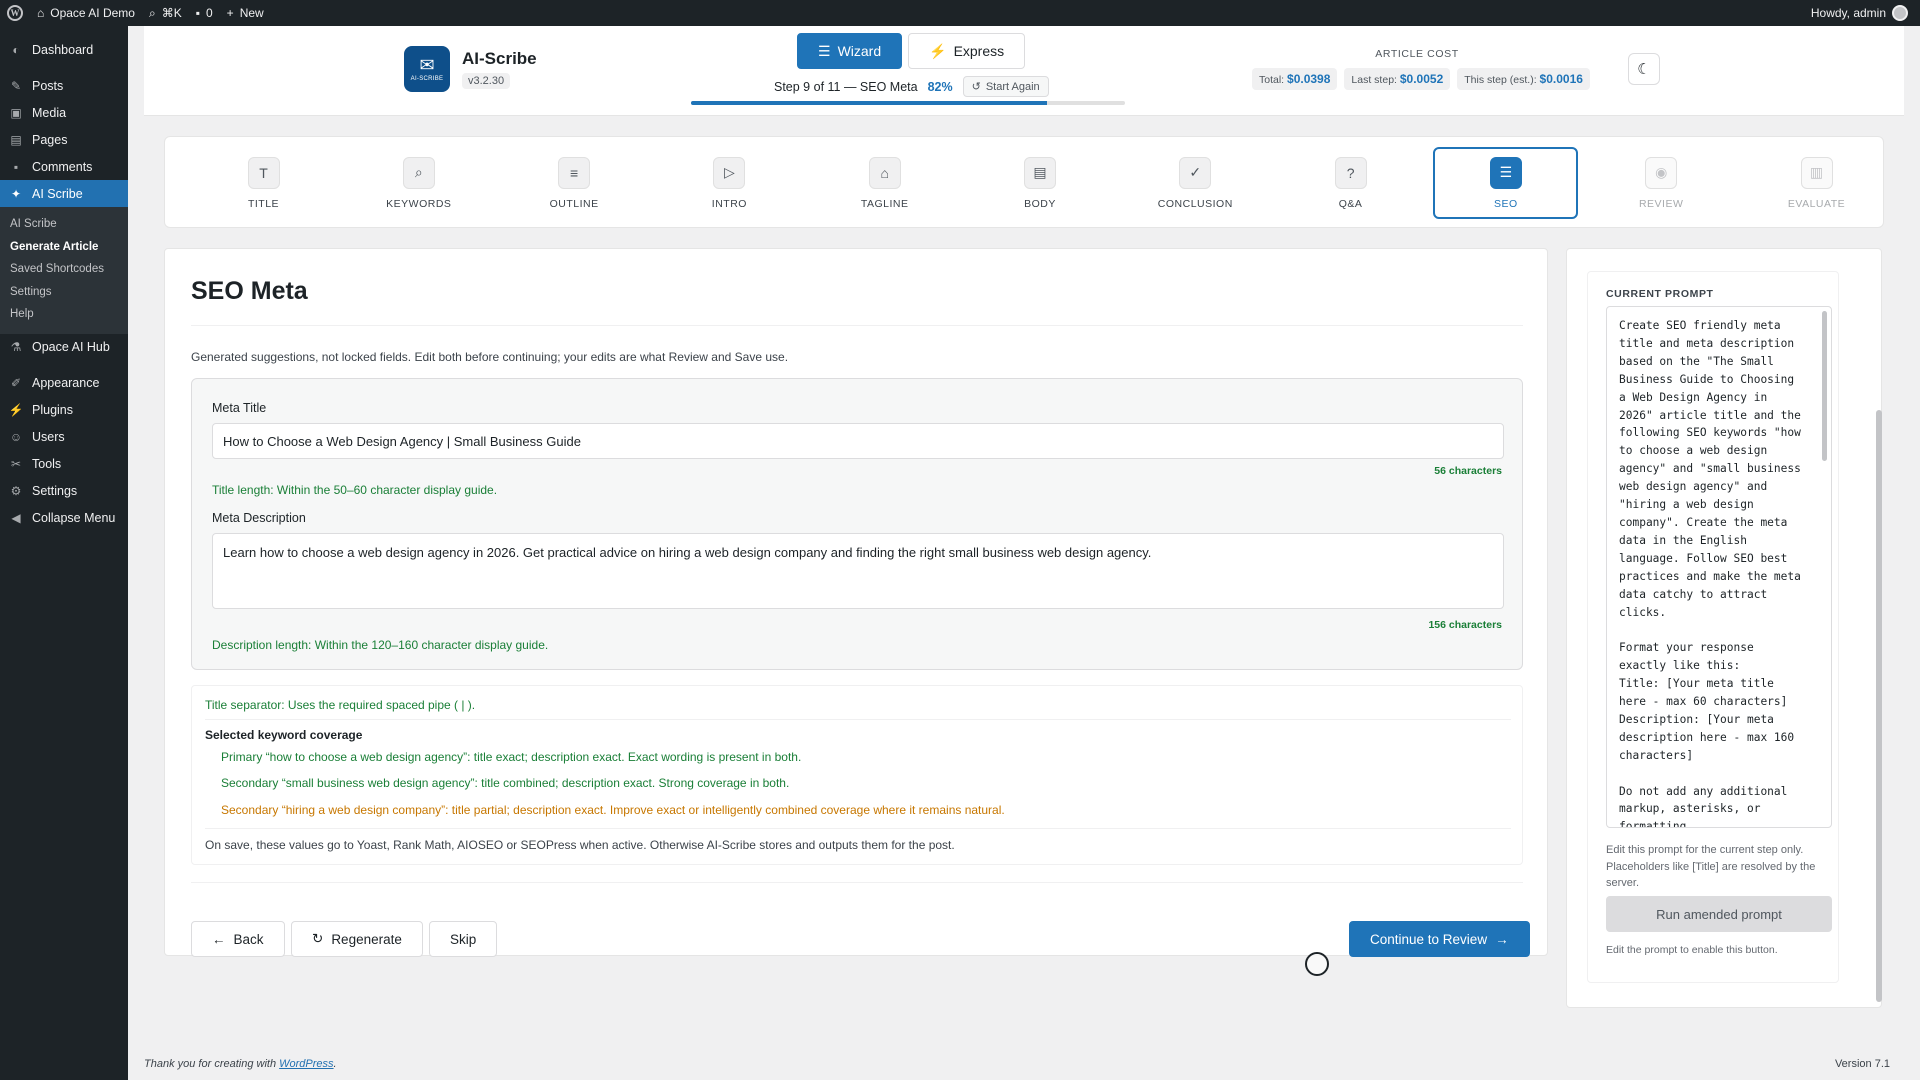  What do you see at coordinates (16, 112) in the screenshot?
I see `media-icon: ▣` at bounding box center [16, 112].